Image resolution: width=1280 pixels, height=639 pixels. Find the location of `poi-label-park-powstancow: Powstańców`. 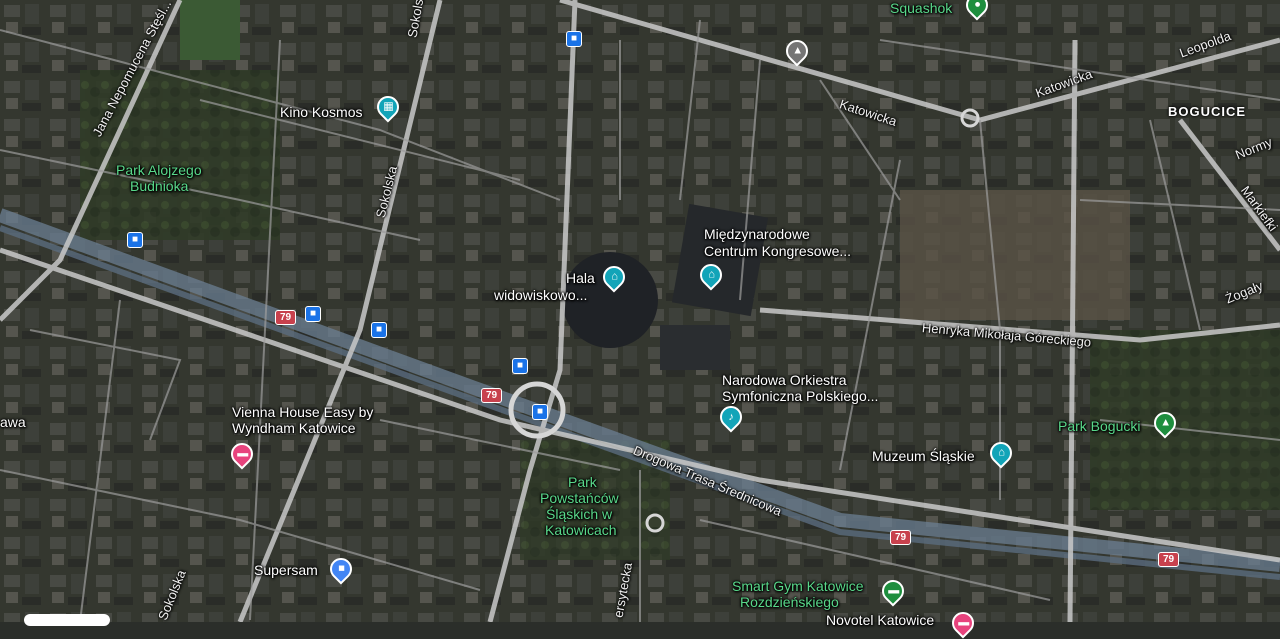

poi-label-park-powstancow: Powstańców is located at coordinates (579, 498).